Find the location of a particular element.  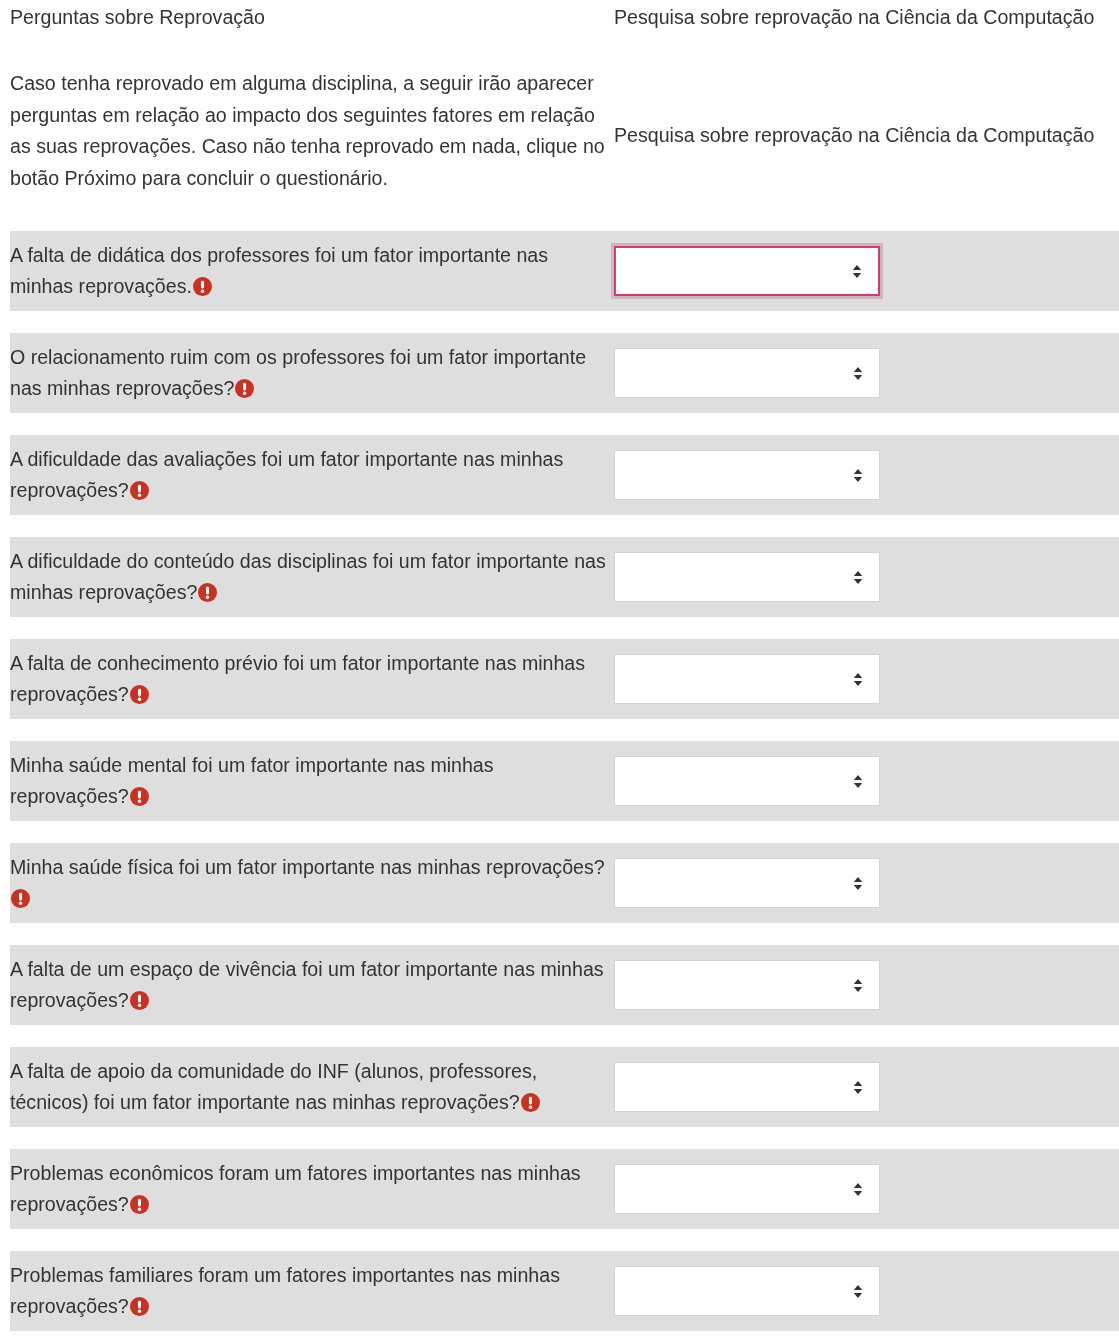

question-text: A dificuldade das avaliações foi um fator importante nas minhas reprovações? is located at coordinates (287, 475).